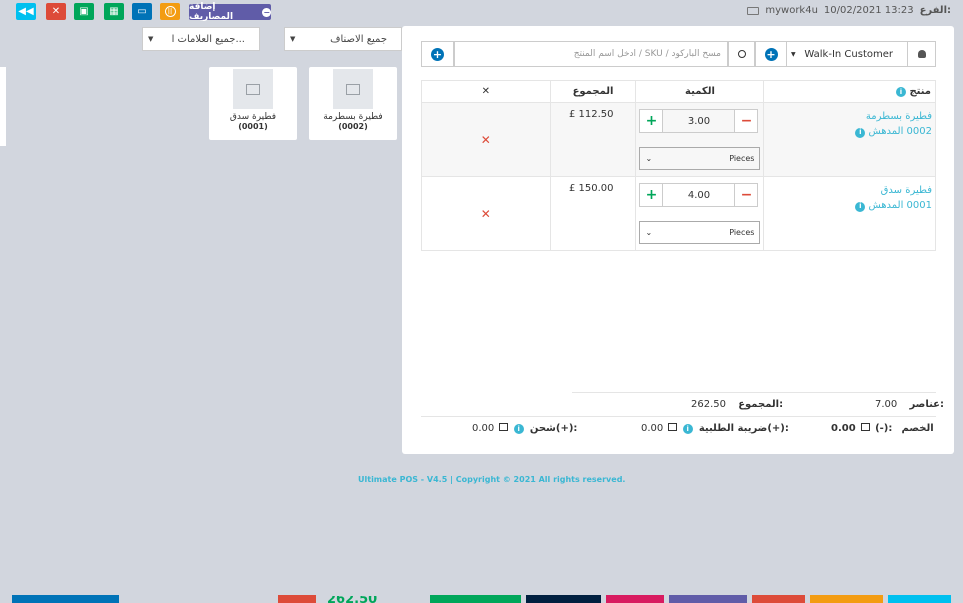  I want to click on user-icon, so click(921, 54).